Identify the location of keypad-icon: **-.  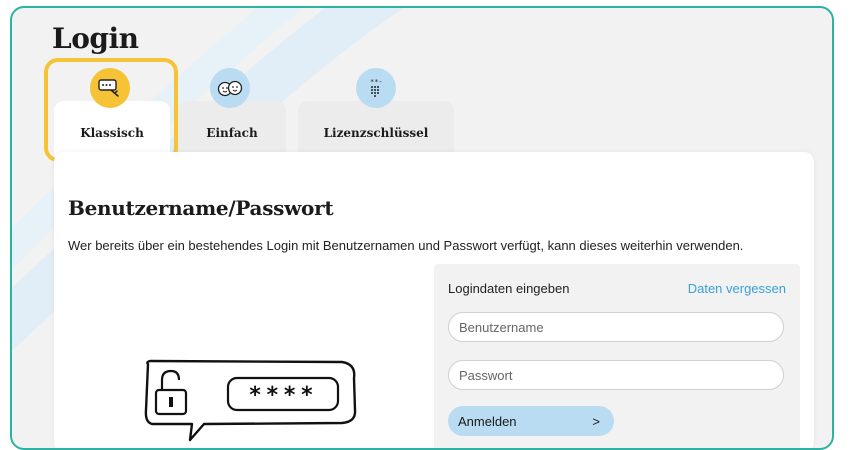
(376, 88).